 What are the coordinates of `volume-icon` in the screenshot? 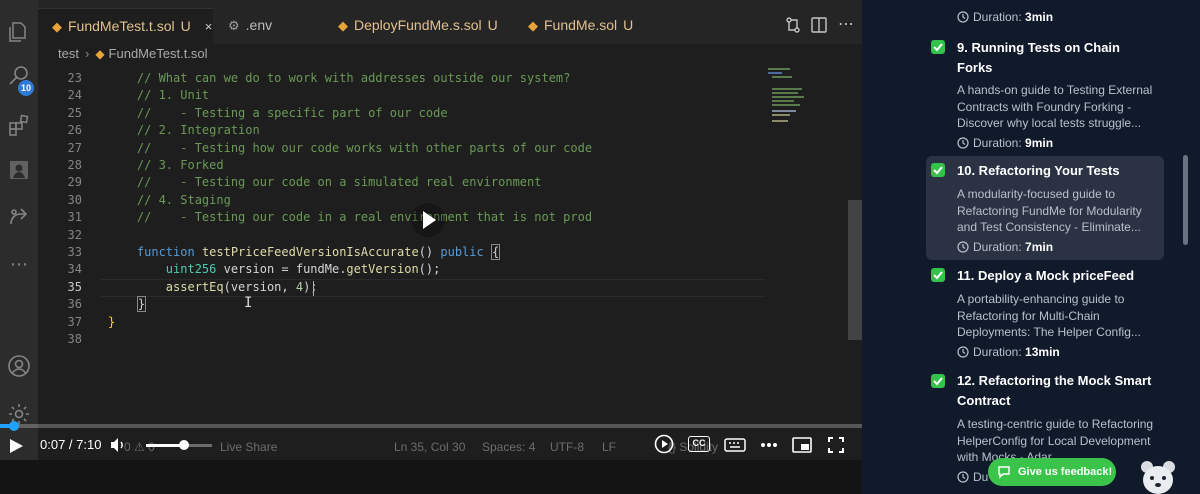 It's located at (118, 445).